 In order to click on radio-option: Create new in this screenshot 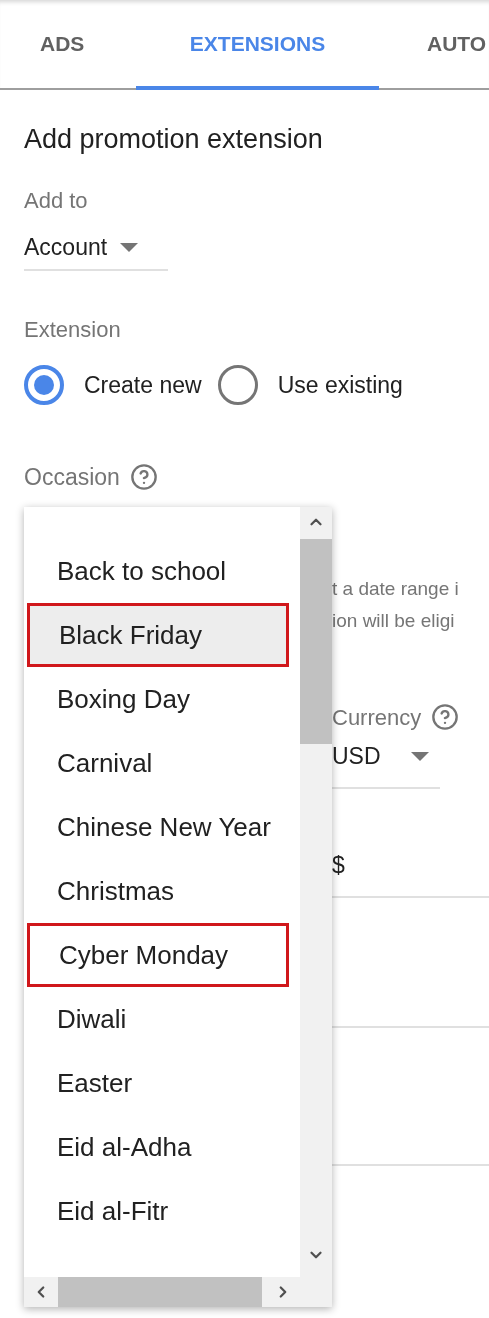, I will do `click(113, 385)`.